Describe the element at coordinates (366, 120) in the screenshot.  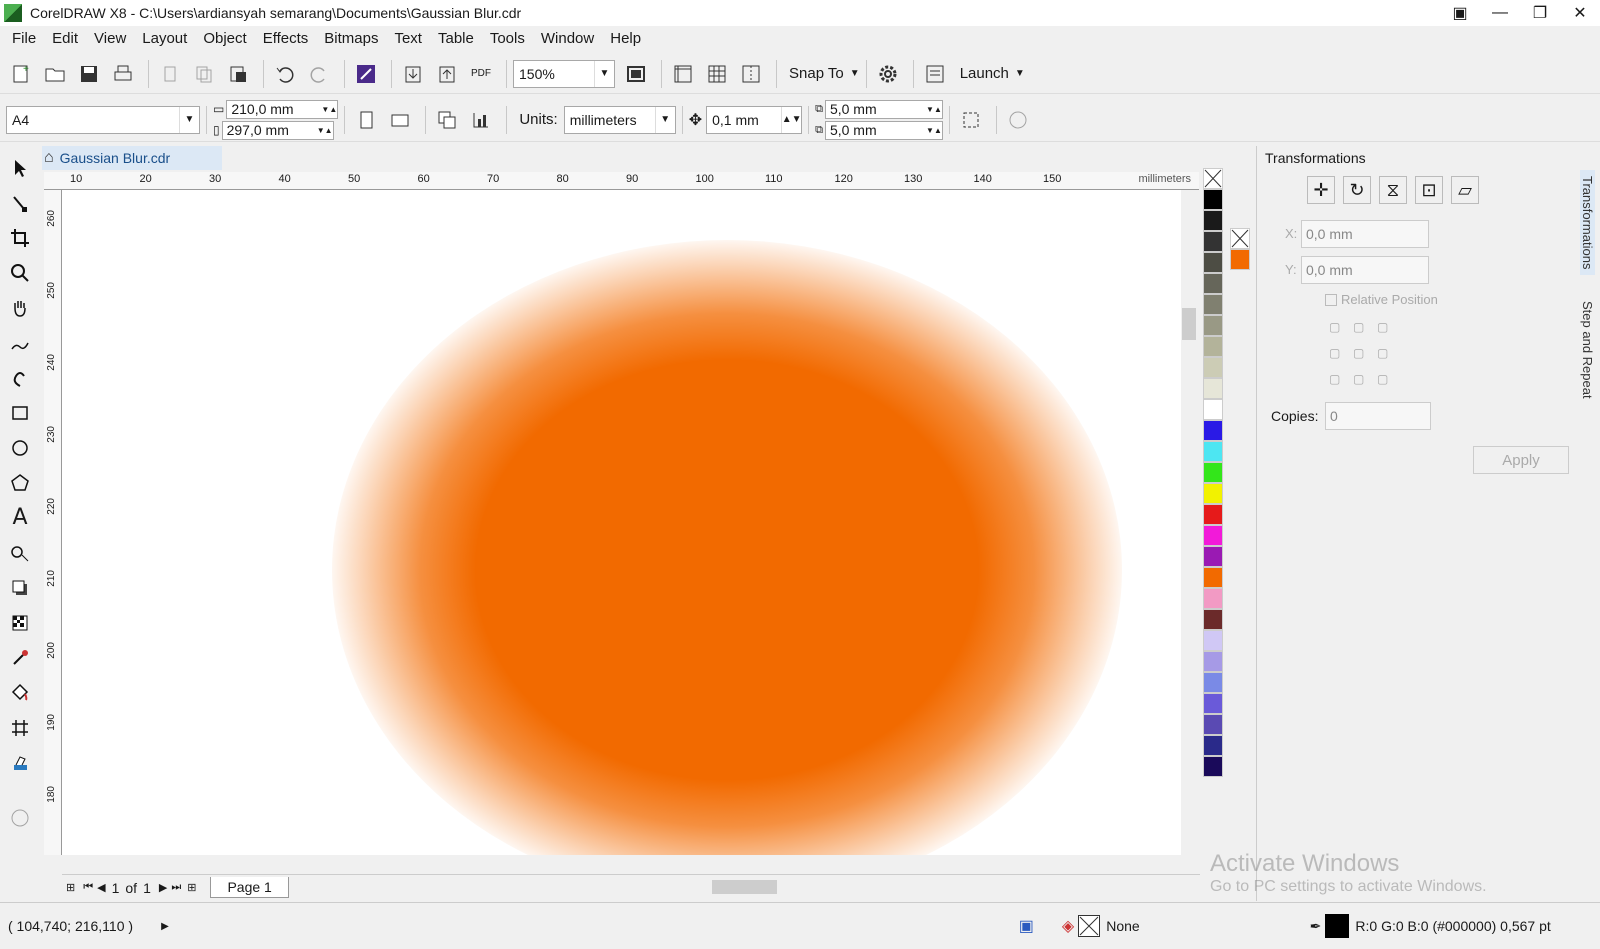
I see `portrait-icon` at that location.